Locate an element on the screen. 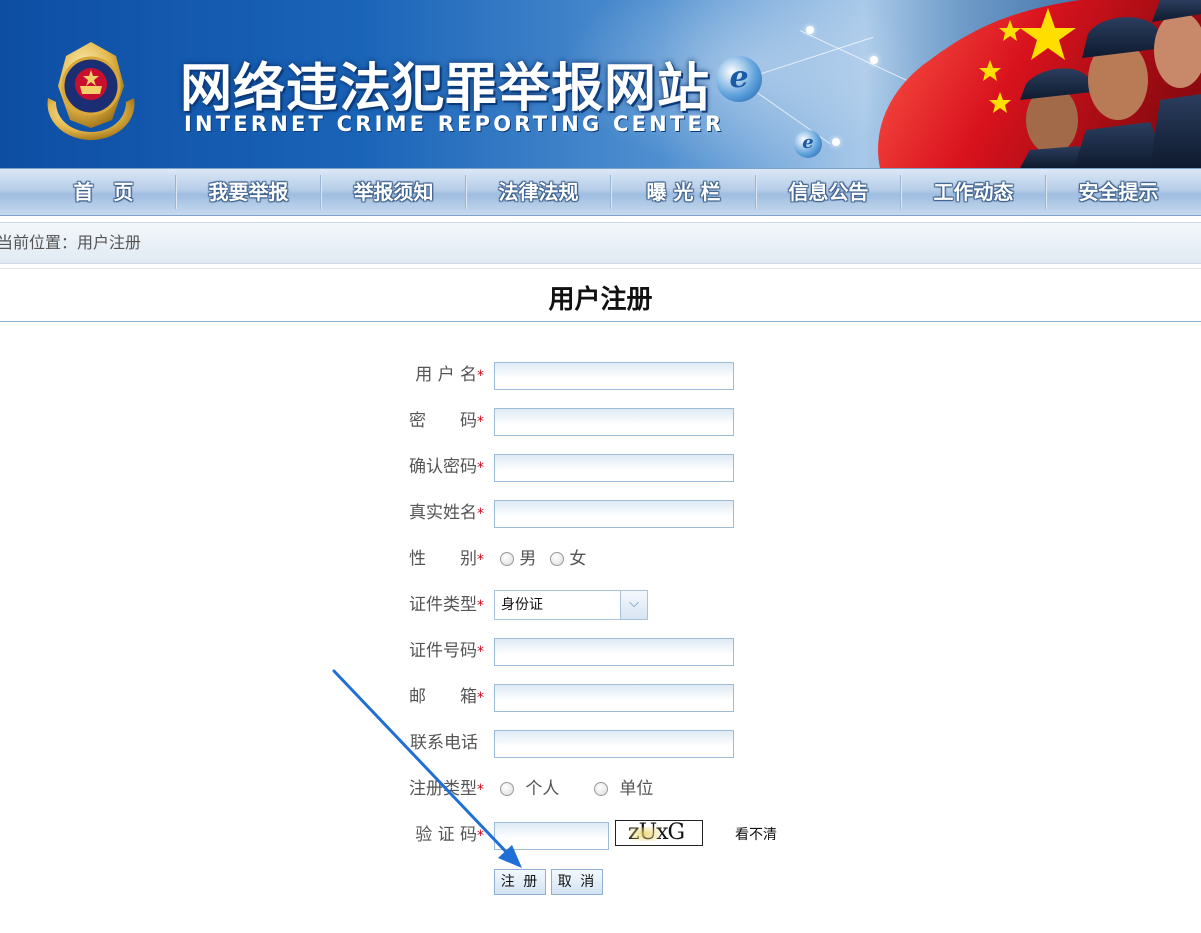 Image resolution: width=1201 pixels, height=933 pixels. main-nav: 首 页 我要举报 举报须知 法律法规 曝 光 栏 信息公告 工作动态 安全提示 is located at coordinates (600, 192).